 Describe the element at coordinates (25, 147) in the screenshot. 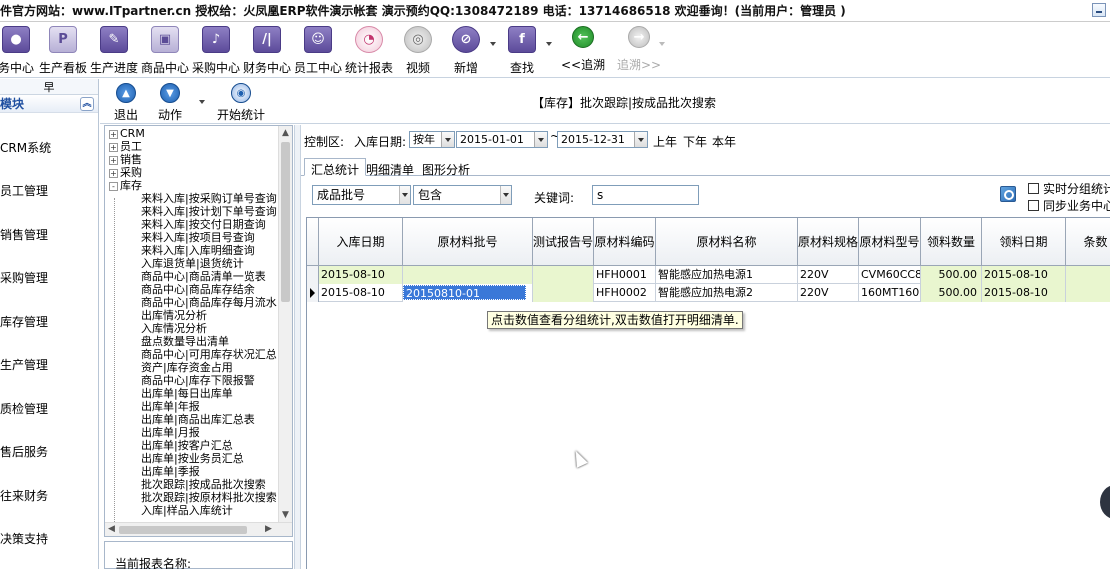

I see `module-crm: CRM系统` at that location.